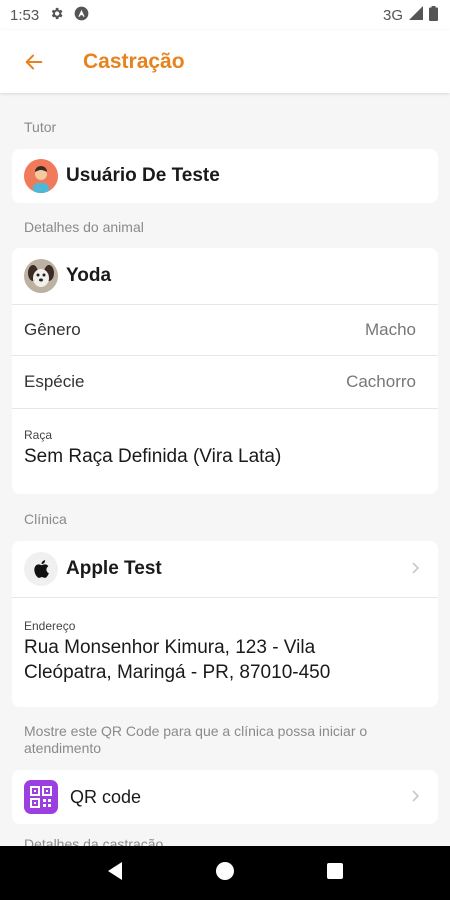  What do you see at coordinates (225, 569) in the screenshot?
I see `clinic-name-row: Apple Test` at bounding box center [225, 569].